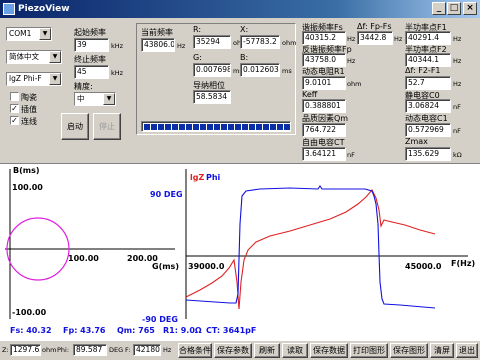 The height and width of the screenshot is (360, 480). What do you see at coordinates (295, 350) in the screenshot?
I see `read-button: 读取` at bounding box center [295, 350].